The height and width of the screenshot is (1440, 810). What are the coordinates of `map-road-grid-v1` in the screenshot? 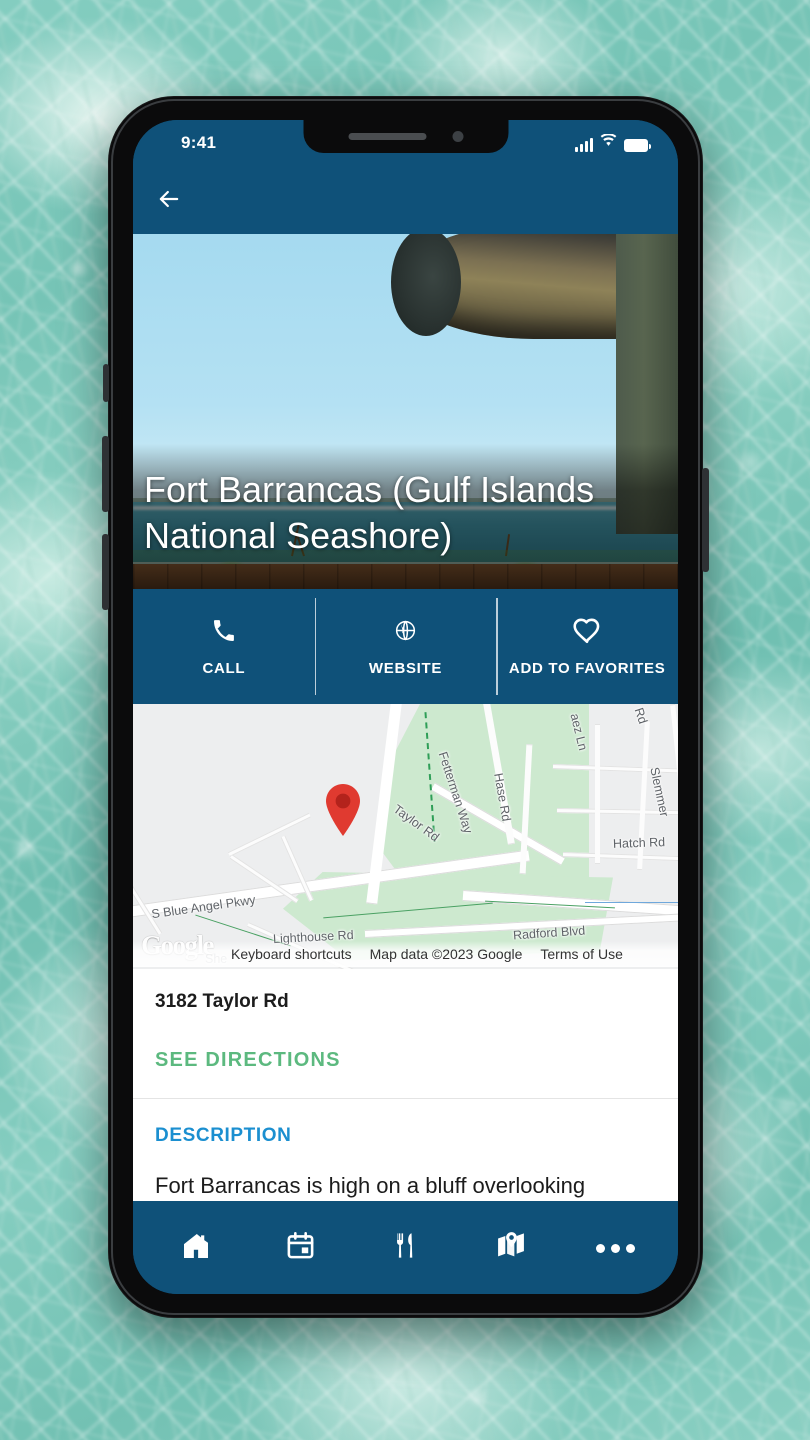 It's located at (597, 794).